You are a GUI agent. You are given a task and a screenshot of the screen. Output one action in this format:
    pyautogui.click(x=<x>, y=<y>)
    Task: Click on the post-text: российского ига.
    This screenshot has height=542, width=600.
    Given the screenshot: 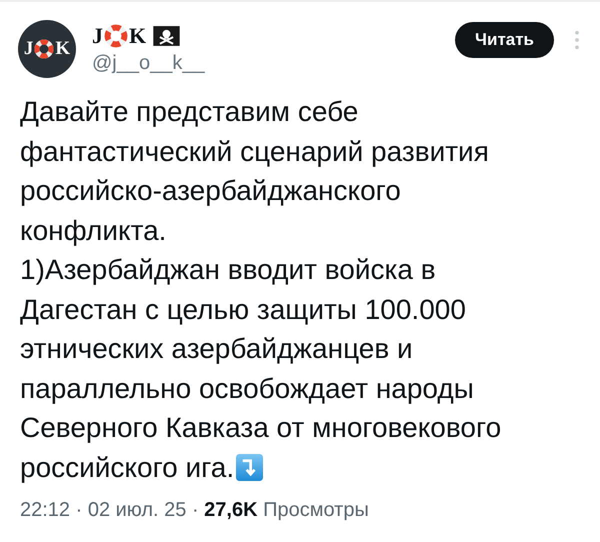 What is the action you would take?
    pyautogui.click(x=127, y=467)
    